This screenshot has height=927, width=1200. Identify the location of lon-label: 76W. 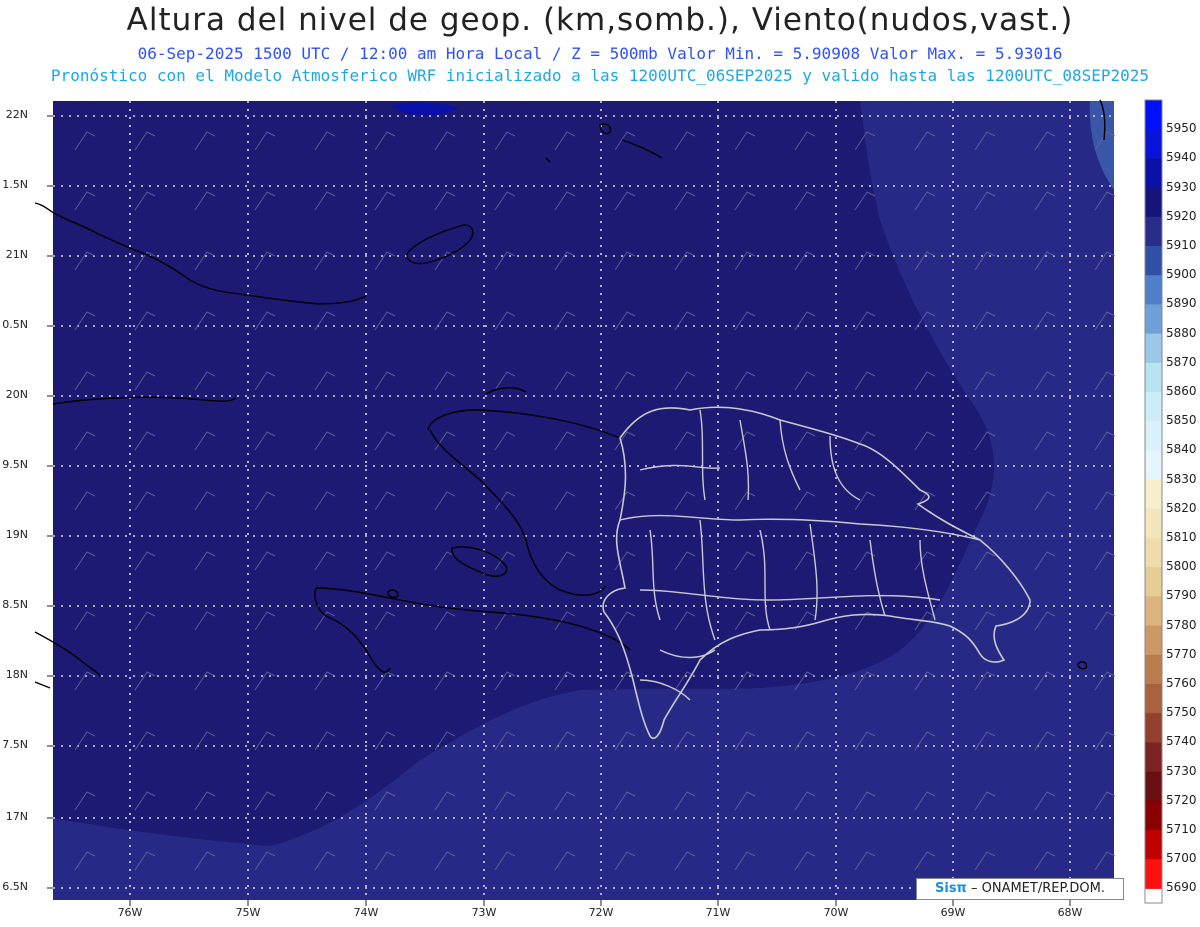
(130, 912).